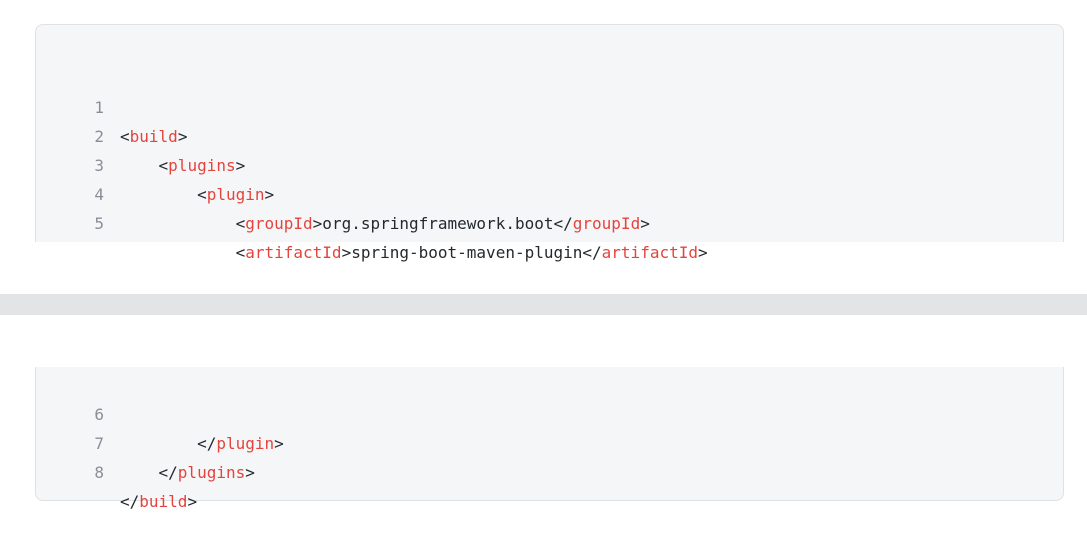 The height and width of the screenshot is (545, 1087). What do you see at coordinates (442, 223) in the screenshot?
I see `code-token: >org.springframework.boot</` at bounding box center [442, 223].